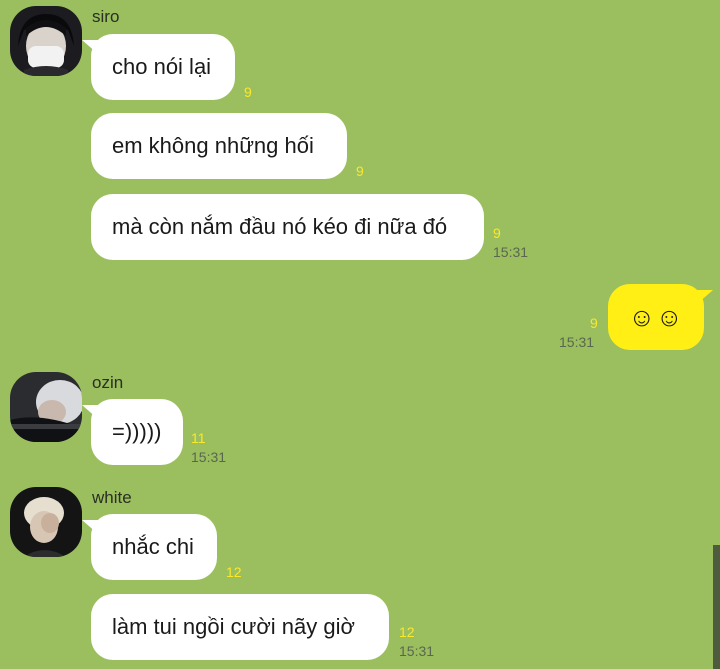 The height and width of the screenshot is (669, 720). I want to click on avatar-siro, so click(46, 41).